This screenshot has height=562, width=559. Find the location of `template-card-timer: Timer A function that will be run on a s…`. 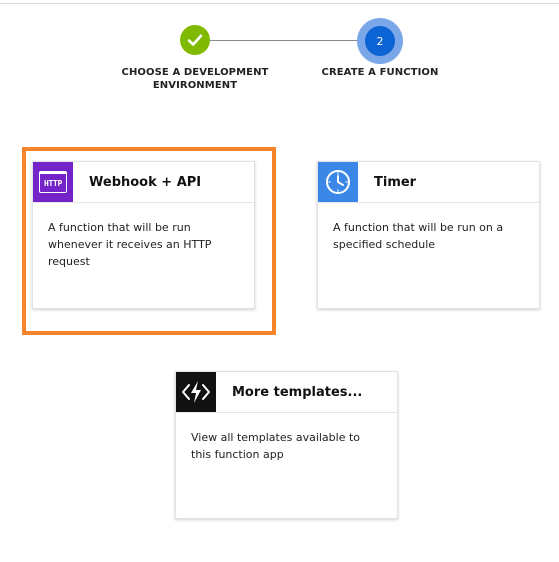

template-card-timer: Timer A function that will be run on a s… is located at coordinates (428, 235).